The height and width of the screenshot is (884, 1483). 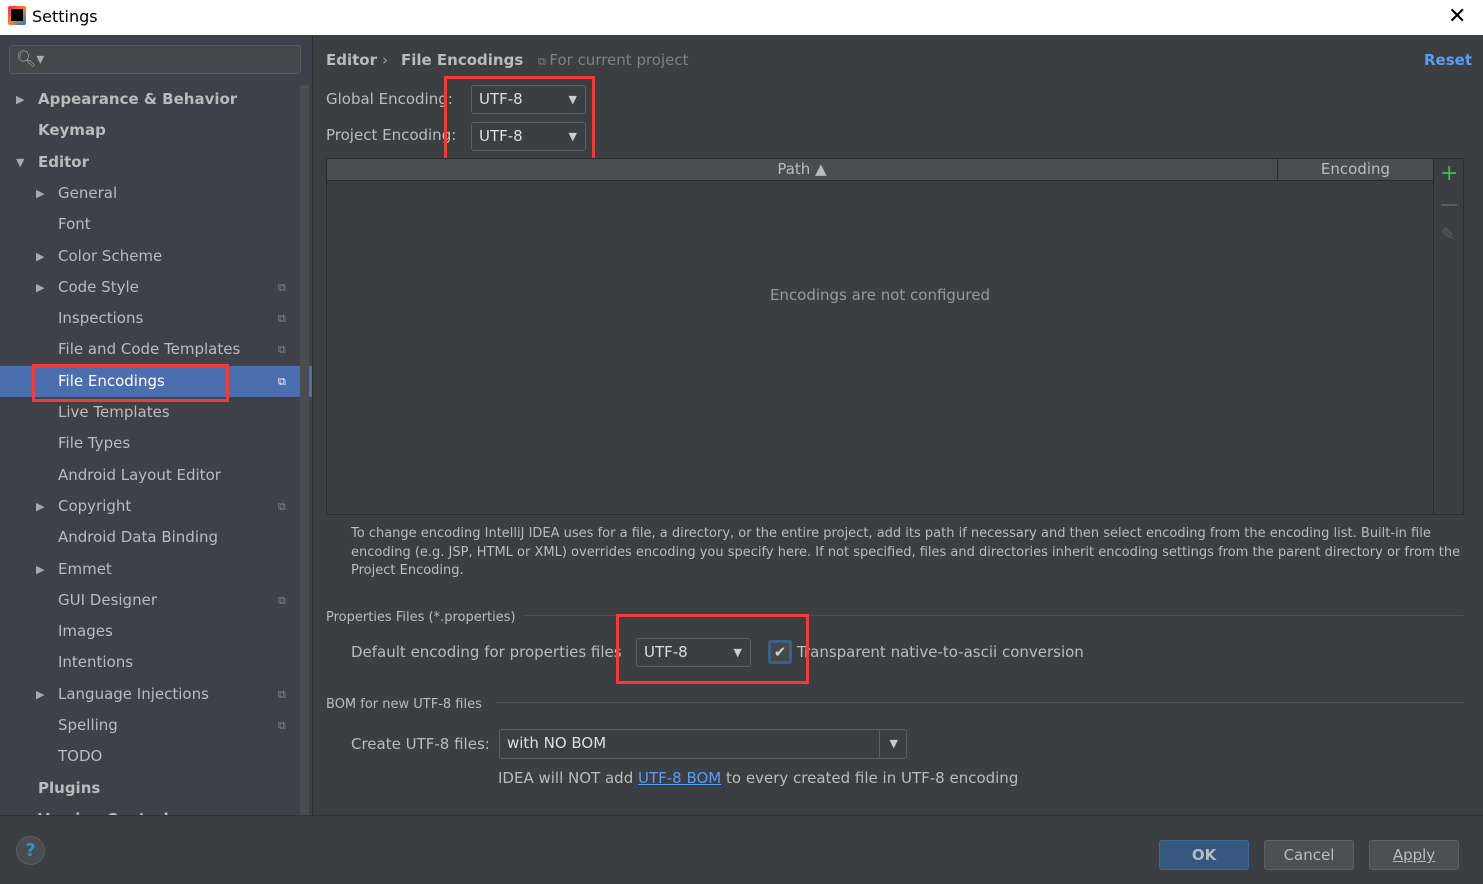 What do you see at coordinates (85, 568) in the screenshot?
I see `sidebar-item-label: Emmet` at bounding box center [85, 568].